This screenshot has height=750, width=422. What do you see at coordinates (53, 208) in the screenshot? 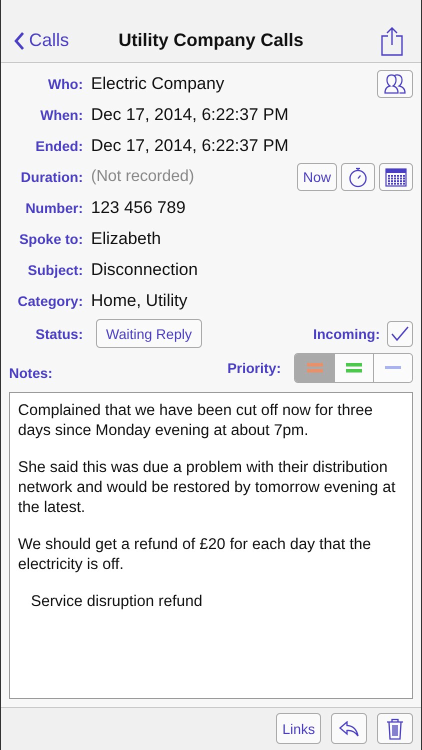
I see `field-label: Number:` at bounding box center [53, 208].